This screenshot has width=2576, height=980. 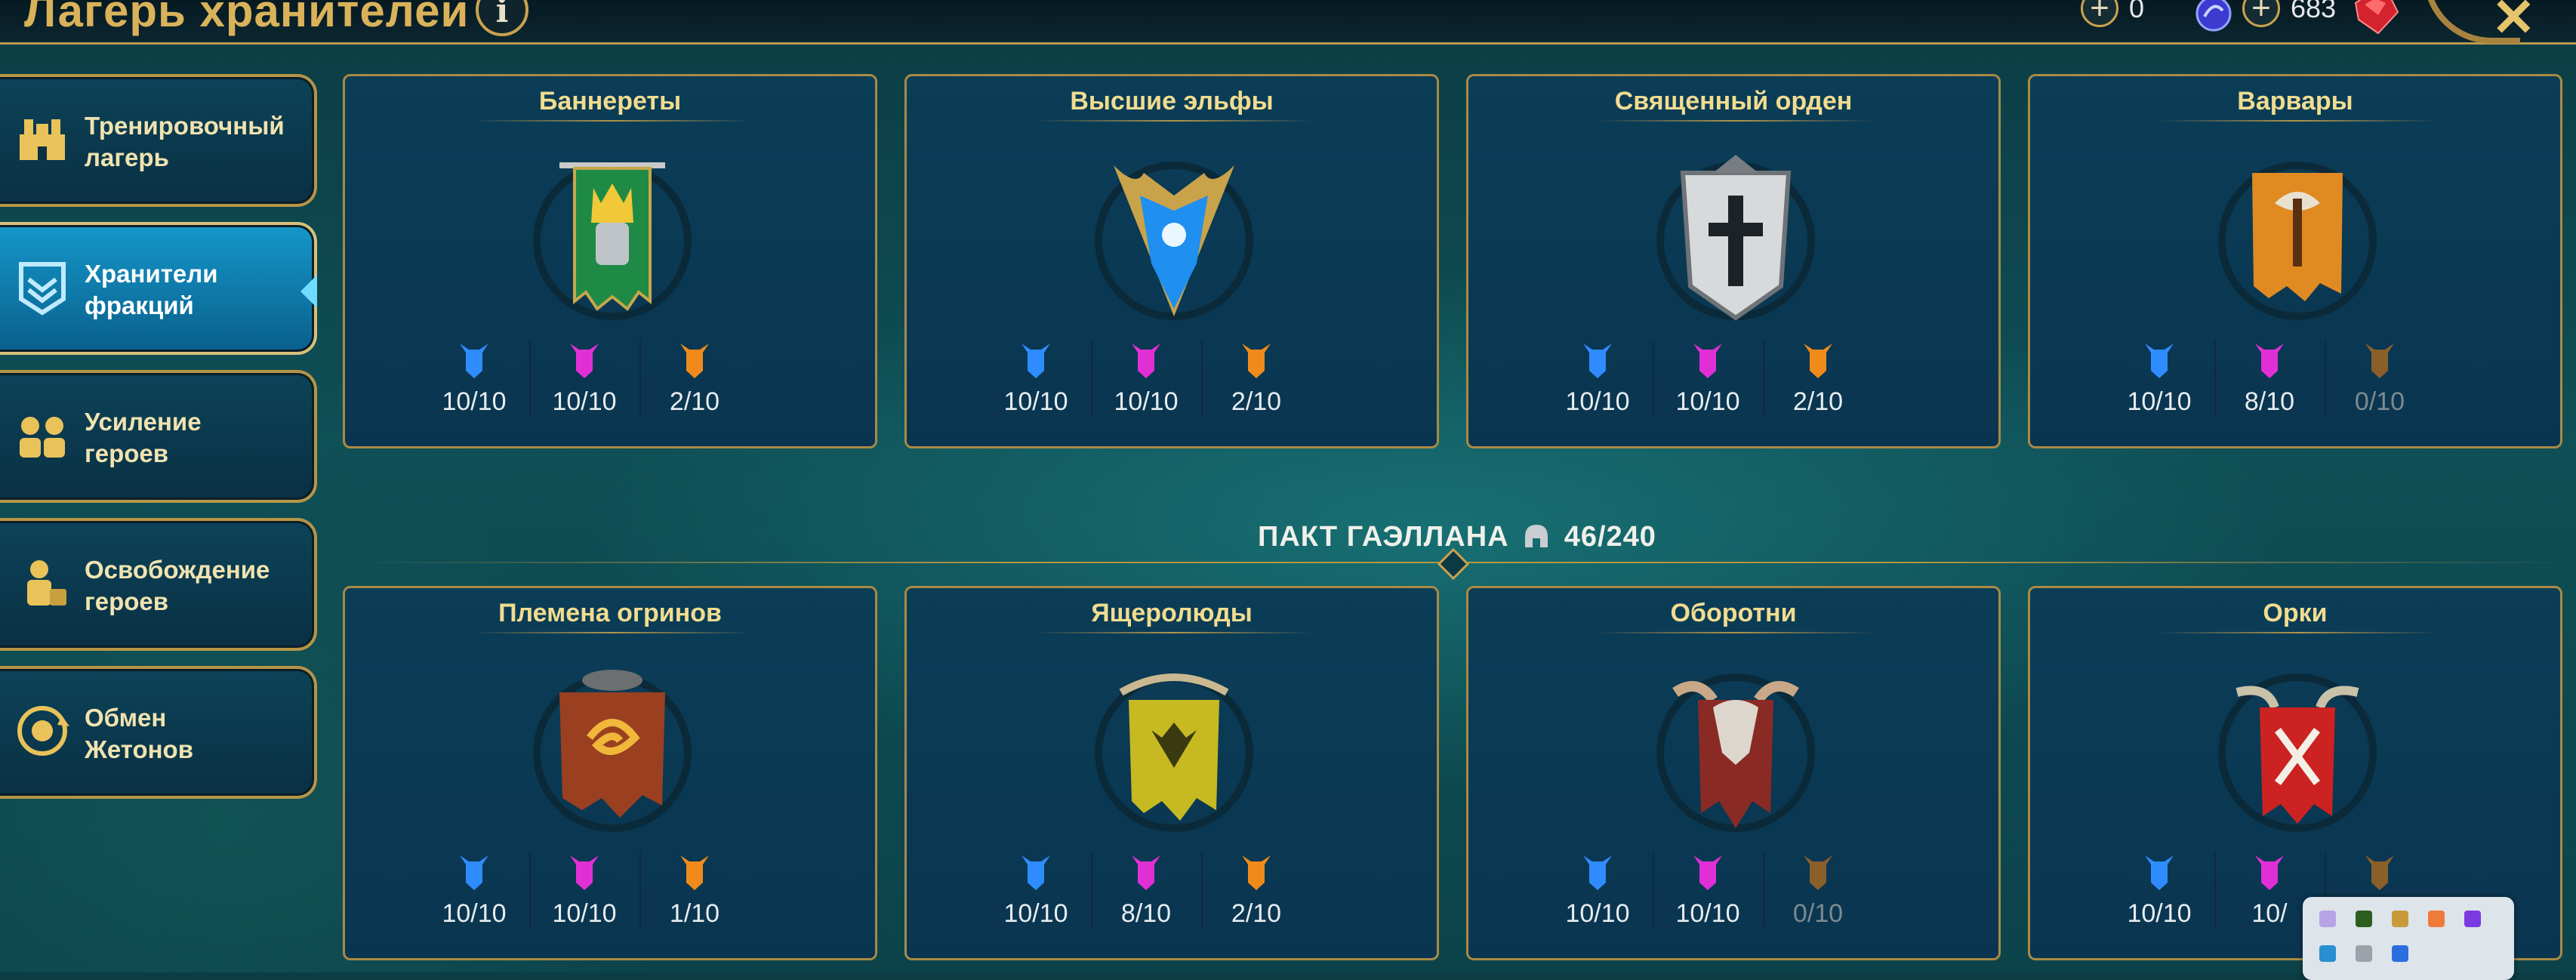 What do you see at coordinates (612, 241) in the screenshot?
I see `bannerets-banner-icon` at bounding box center [612, 241].